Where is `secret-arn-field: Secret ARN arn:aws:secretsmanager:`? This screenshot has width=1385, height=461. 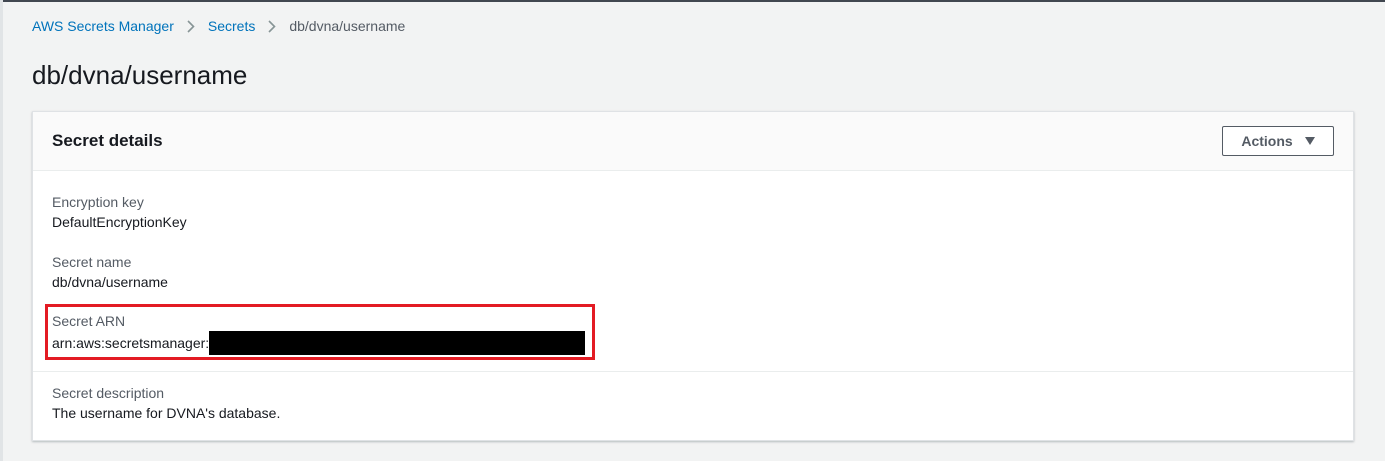 secret-arn-field: Secret ARN arn:aws:secretsmanager: is located at coordinates (319, 333).